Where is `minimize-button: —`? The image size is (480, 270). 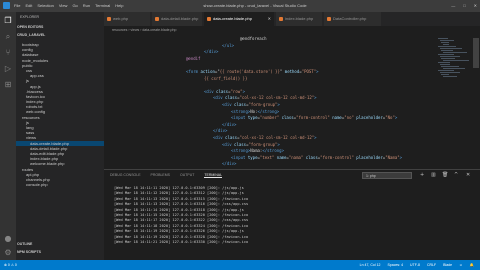
minimize-button: — is located at coordinates (453, 5).